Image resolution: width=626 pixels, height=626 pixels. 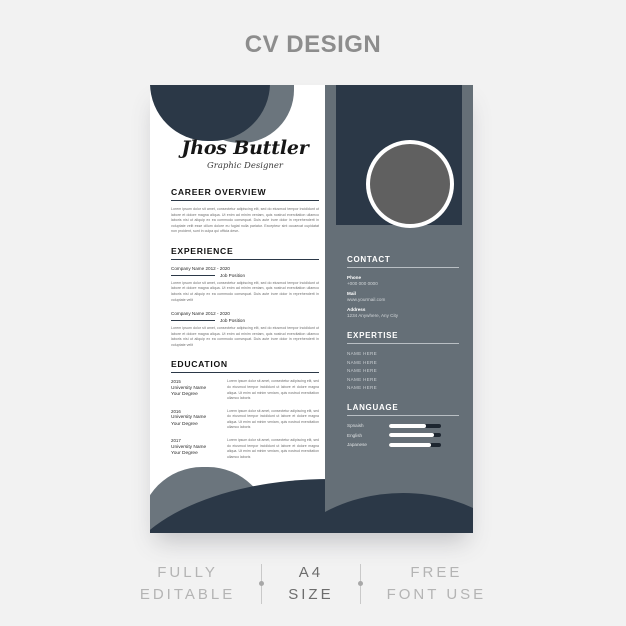 I want to click on decorative-wave-dark-right-icon, so click(x=399, y=513).